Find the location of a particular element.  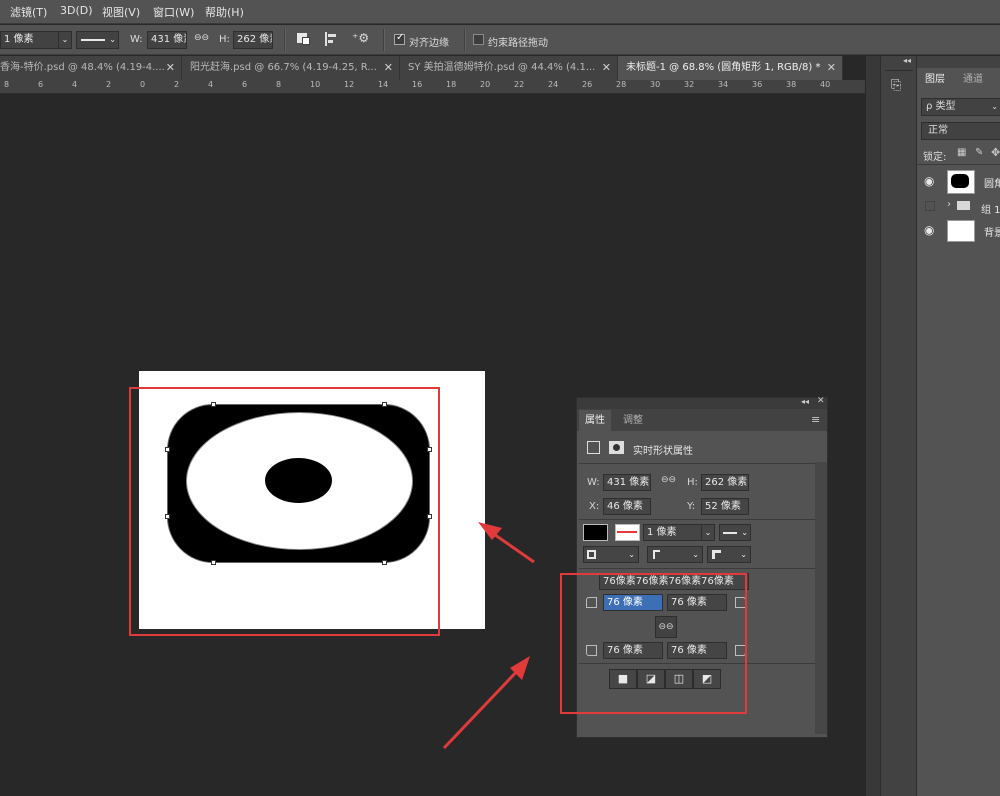

stroke-align-dropdown: ⌄ is located at coordinates (611, 554).